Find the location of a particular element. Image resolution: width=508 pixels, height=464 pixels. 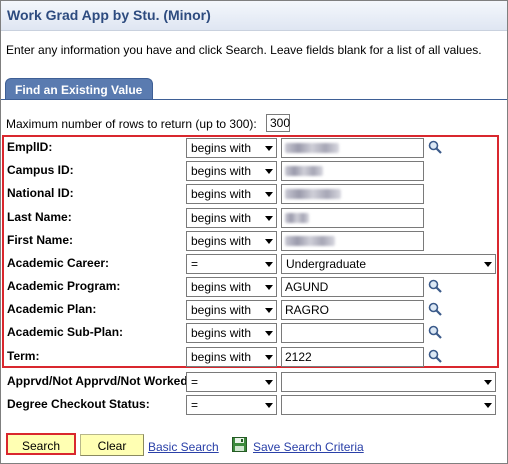

field-label: Academic Sub-Plan: is located at coordinates (65, 332).